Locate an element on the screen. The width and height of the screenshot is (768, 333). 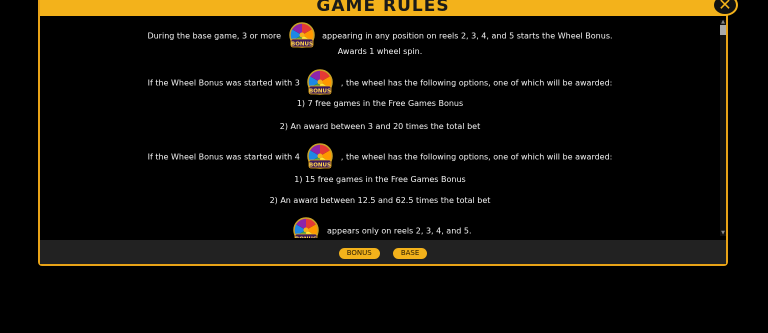
scroll-thumb is located at coordinates (723, 30).